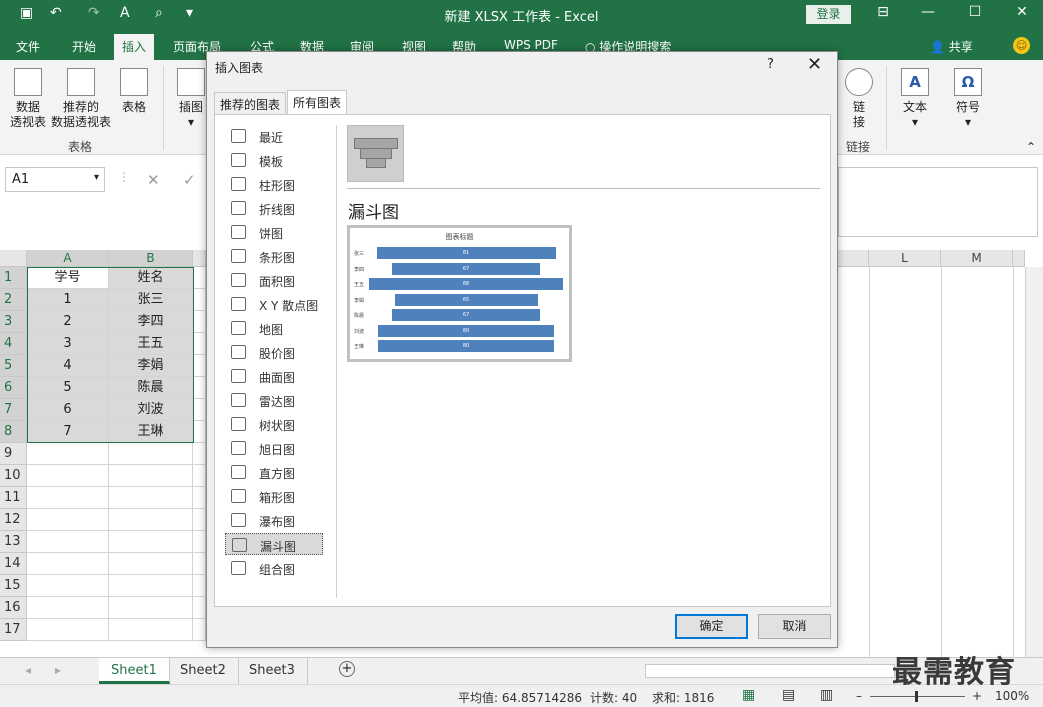 Image resolution: width=1043 pixels, height=707 pixels. I want to click on tab-home: 开始, so click(84, 46).